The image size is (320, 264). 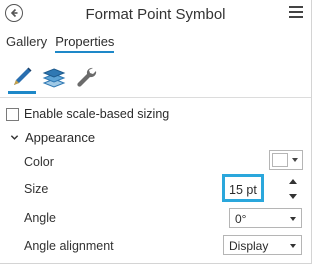 What do you see at coordinates (280, 160) in the screenshot?
I see `color-swatch` at bounding box center [280, 160].